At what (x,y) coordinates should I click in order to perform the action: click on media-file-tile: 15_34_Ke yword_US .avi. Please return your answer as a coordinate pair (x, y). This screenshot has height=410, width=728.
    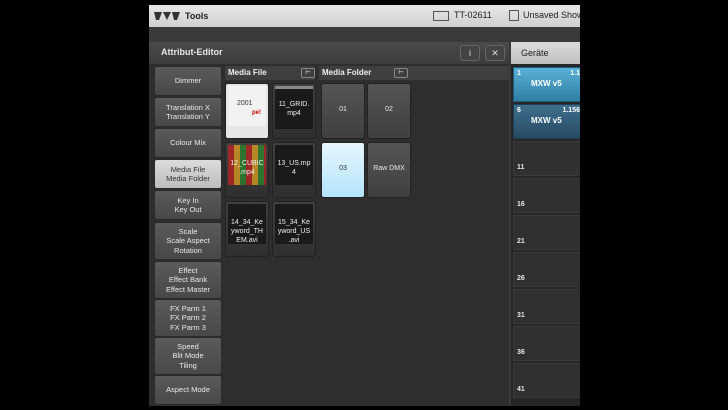
    Looking at the image, I should click on (294, 229).